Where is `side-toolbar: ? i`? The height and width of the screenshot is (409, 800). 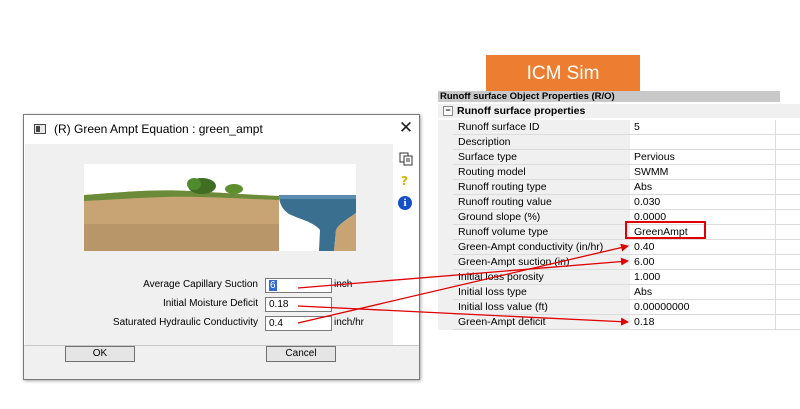 side-toolbar: ? i is located at coordinates (406, 244).